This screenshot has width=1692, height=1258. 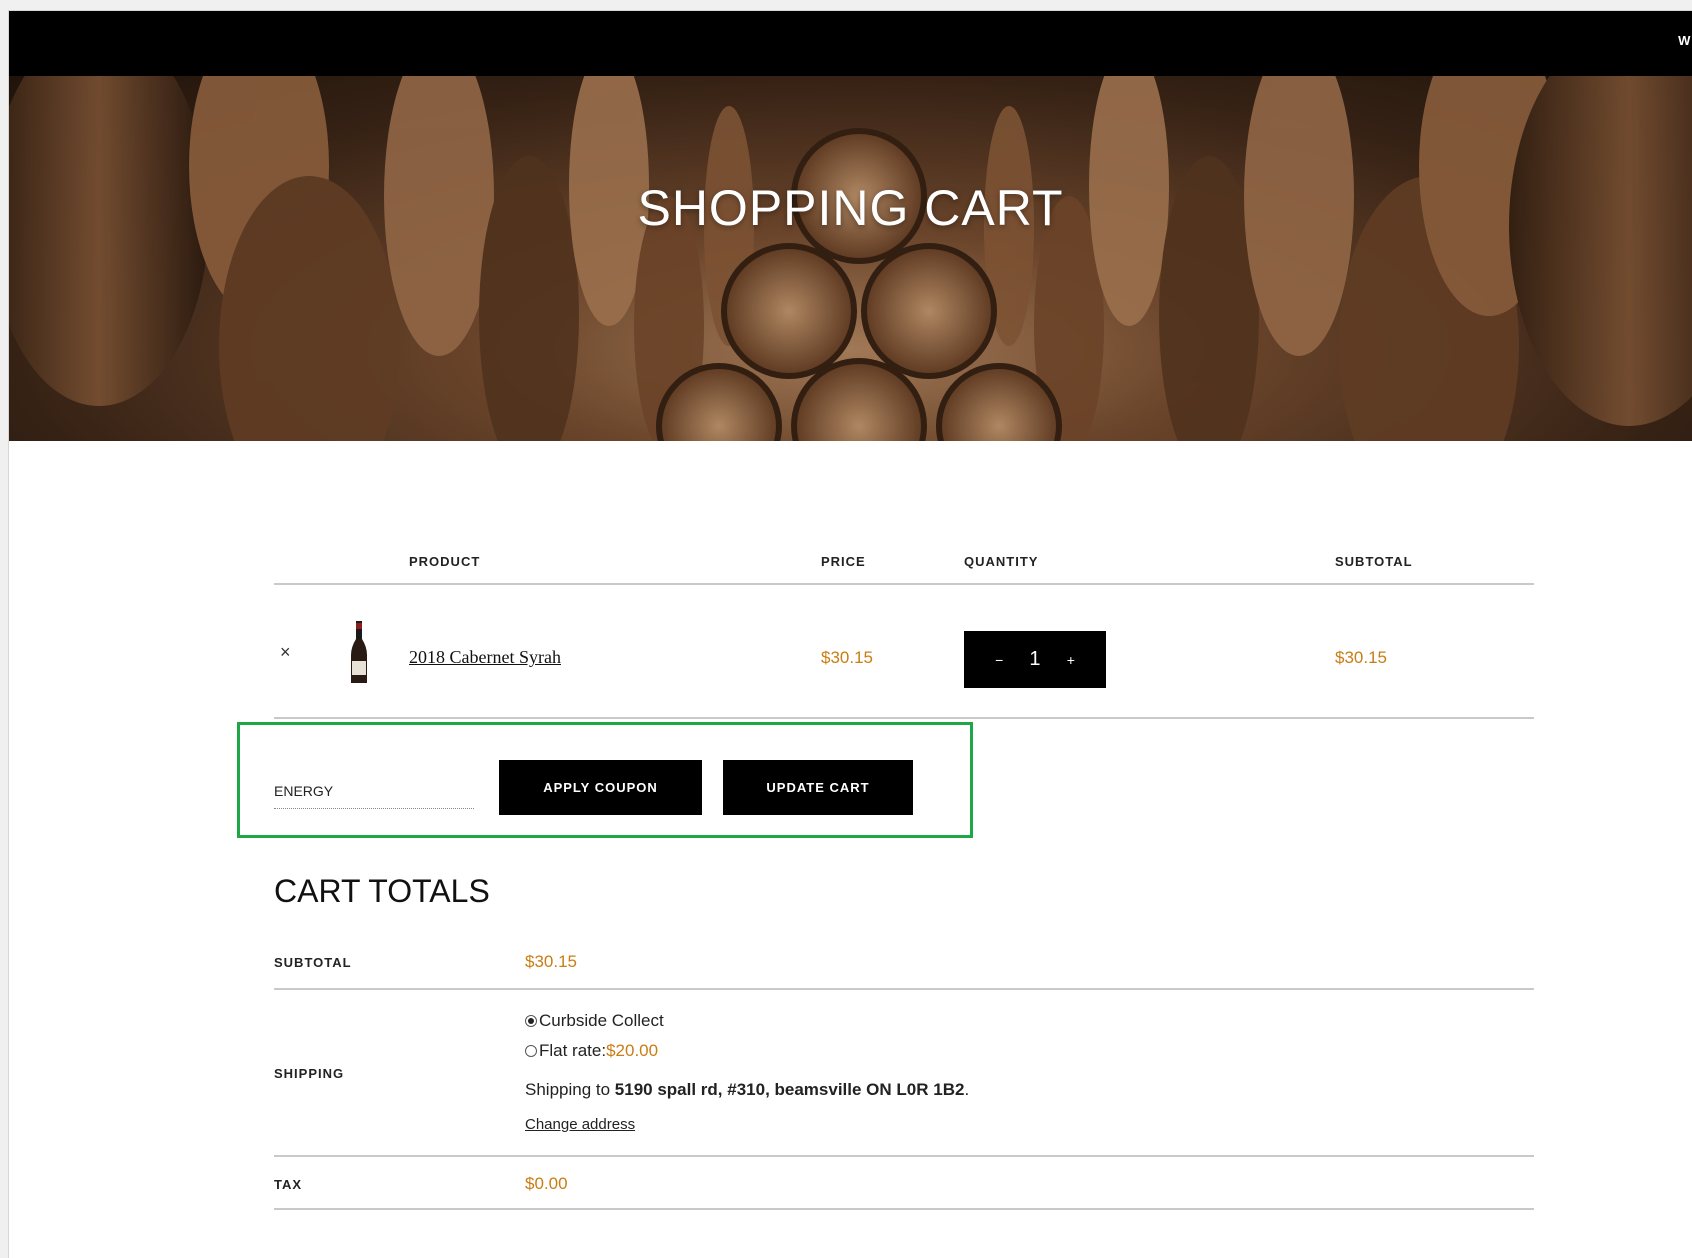 I want to click on header-divider, so click(x=904, y=584).